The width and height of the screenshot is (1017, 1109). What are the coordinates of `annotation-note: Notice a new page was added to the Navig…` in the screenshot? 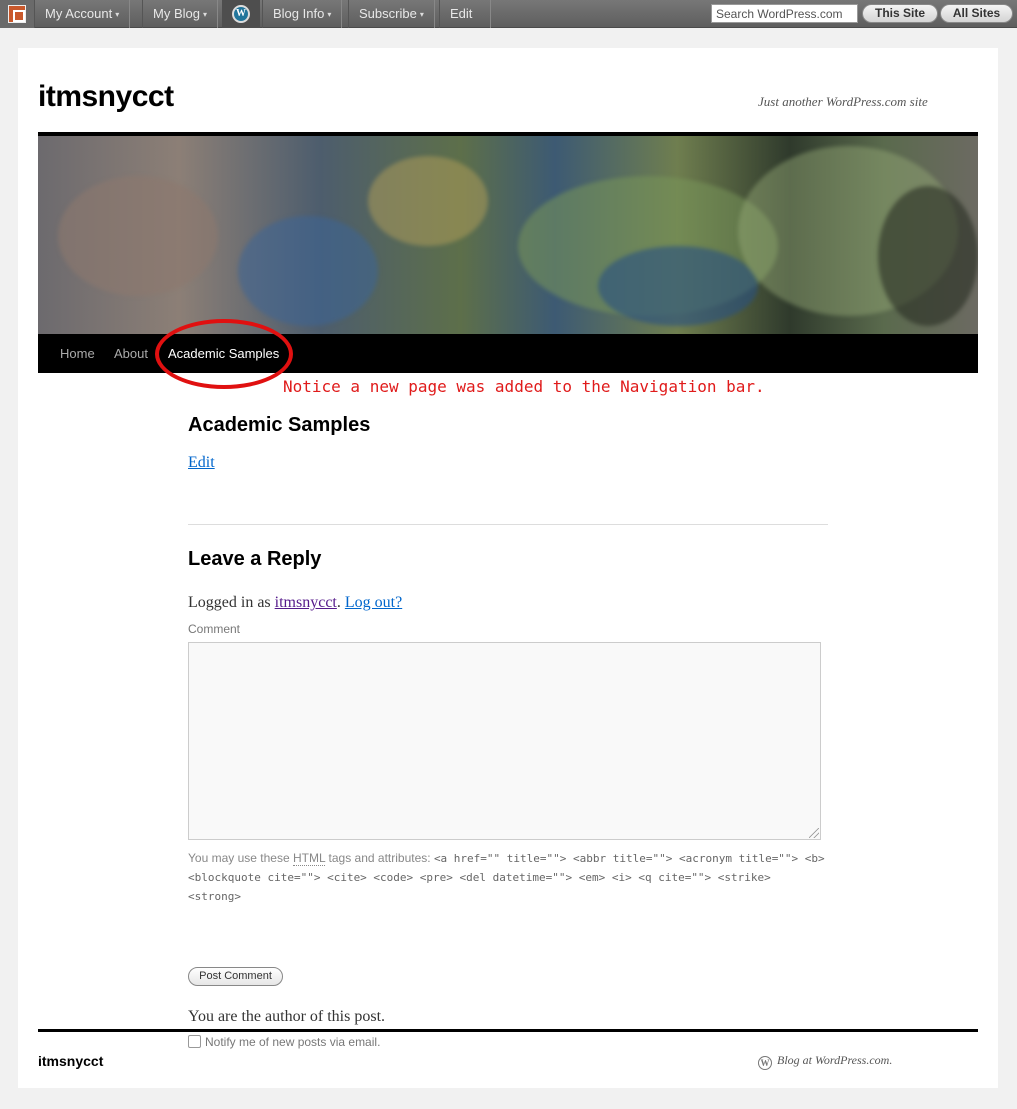 It's located at (524, 386).